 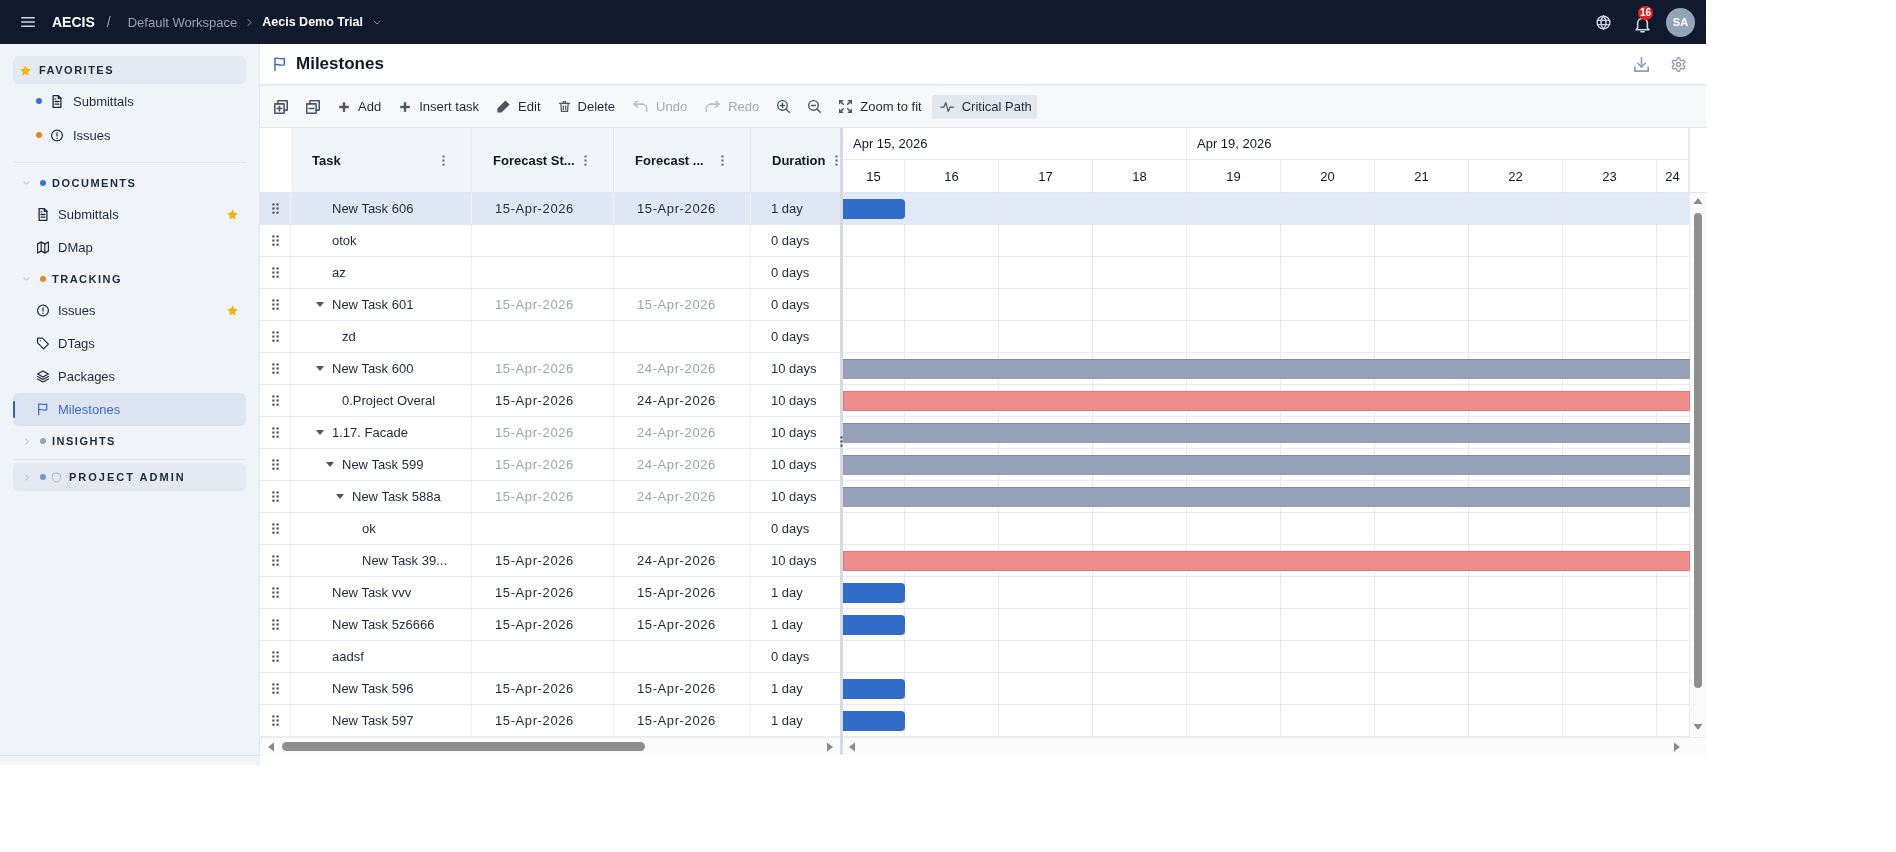 I want to click on menu-icon, so click(x=28, y=22).